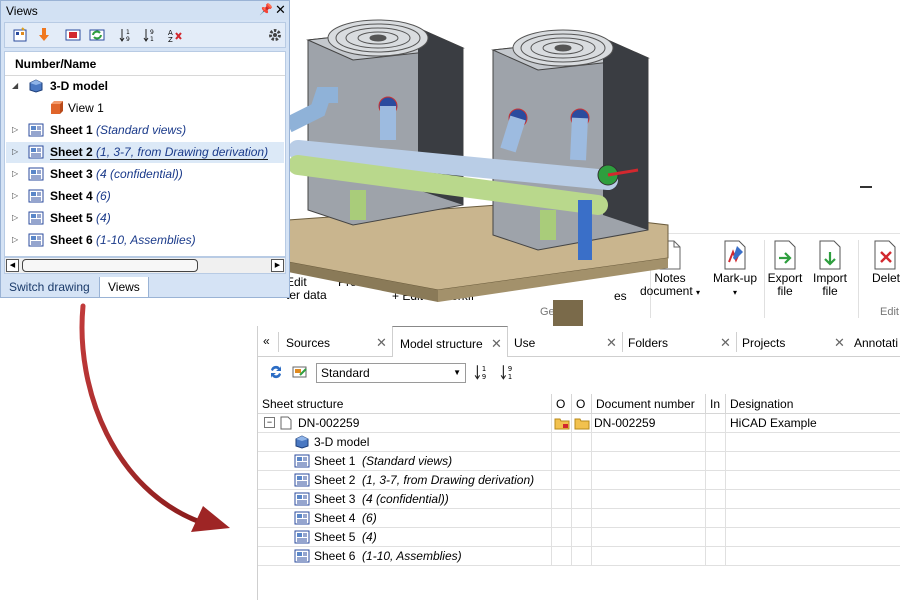 The height and width of the screenshot is (600, 900). What do you see at coordinates (280, 10) in the screenshot?
I see `close-icon: ✕` at bounding box center [280, 10].